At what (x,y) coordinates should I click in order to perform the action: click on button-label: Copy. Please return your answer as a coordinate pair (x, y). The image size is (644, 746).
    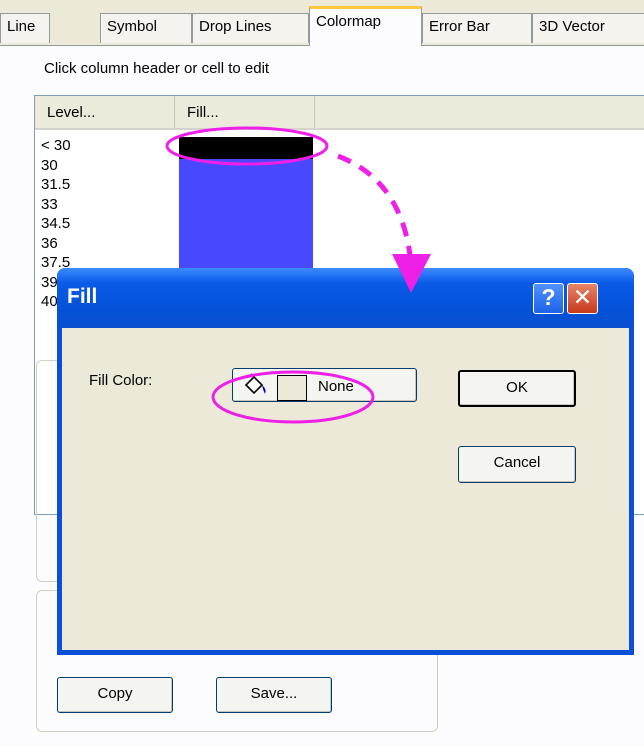
    Looking at the image, I should click on (115, 693).